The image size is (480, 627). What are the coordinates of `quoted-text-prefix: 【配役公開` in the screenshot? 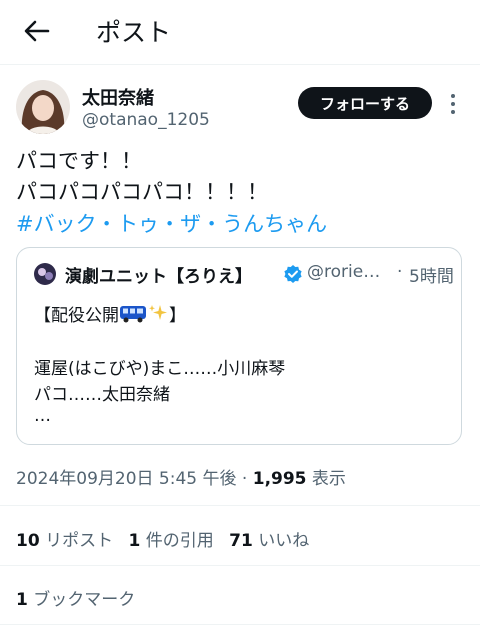 It's located at (76, 316).